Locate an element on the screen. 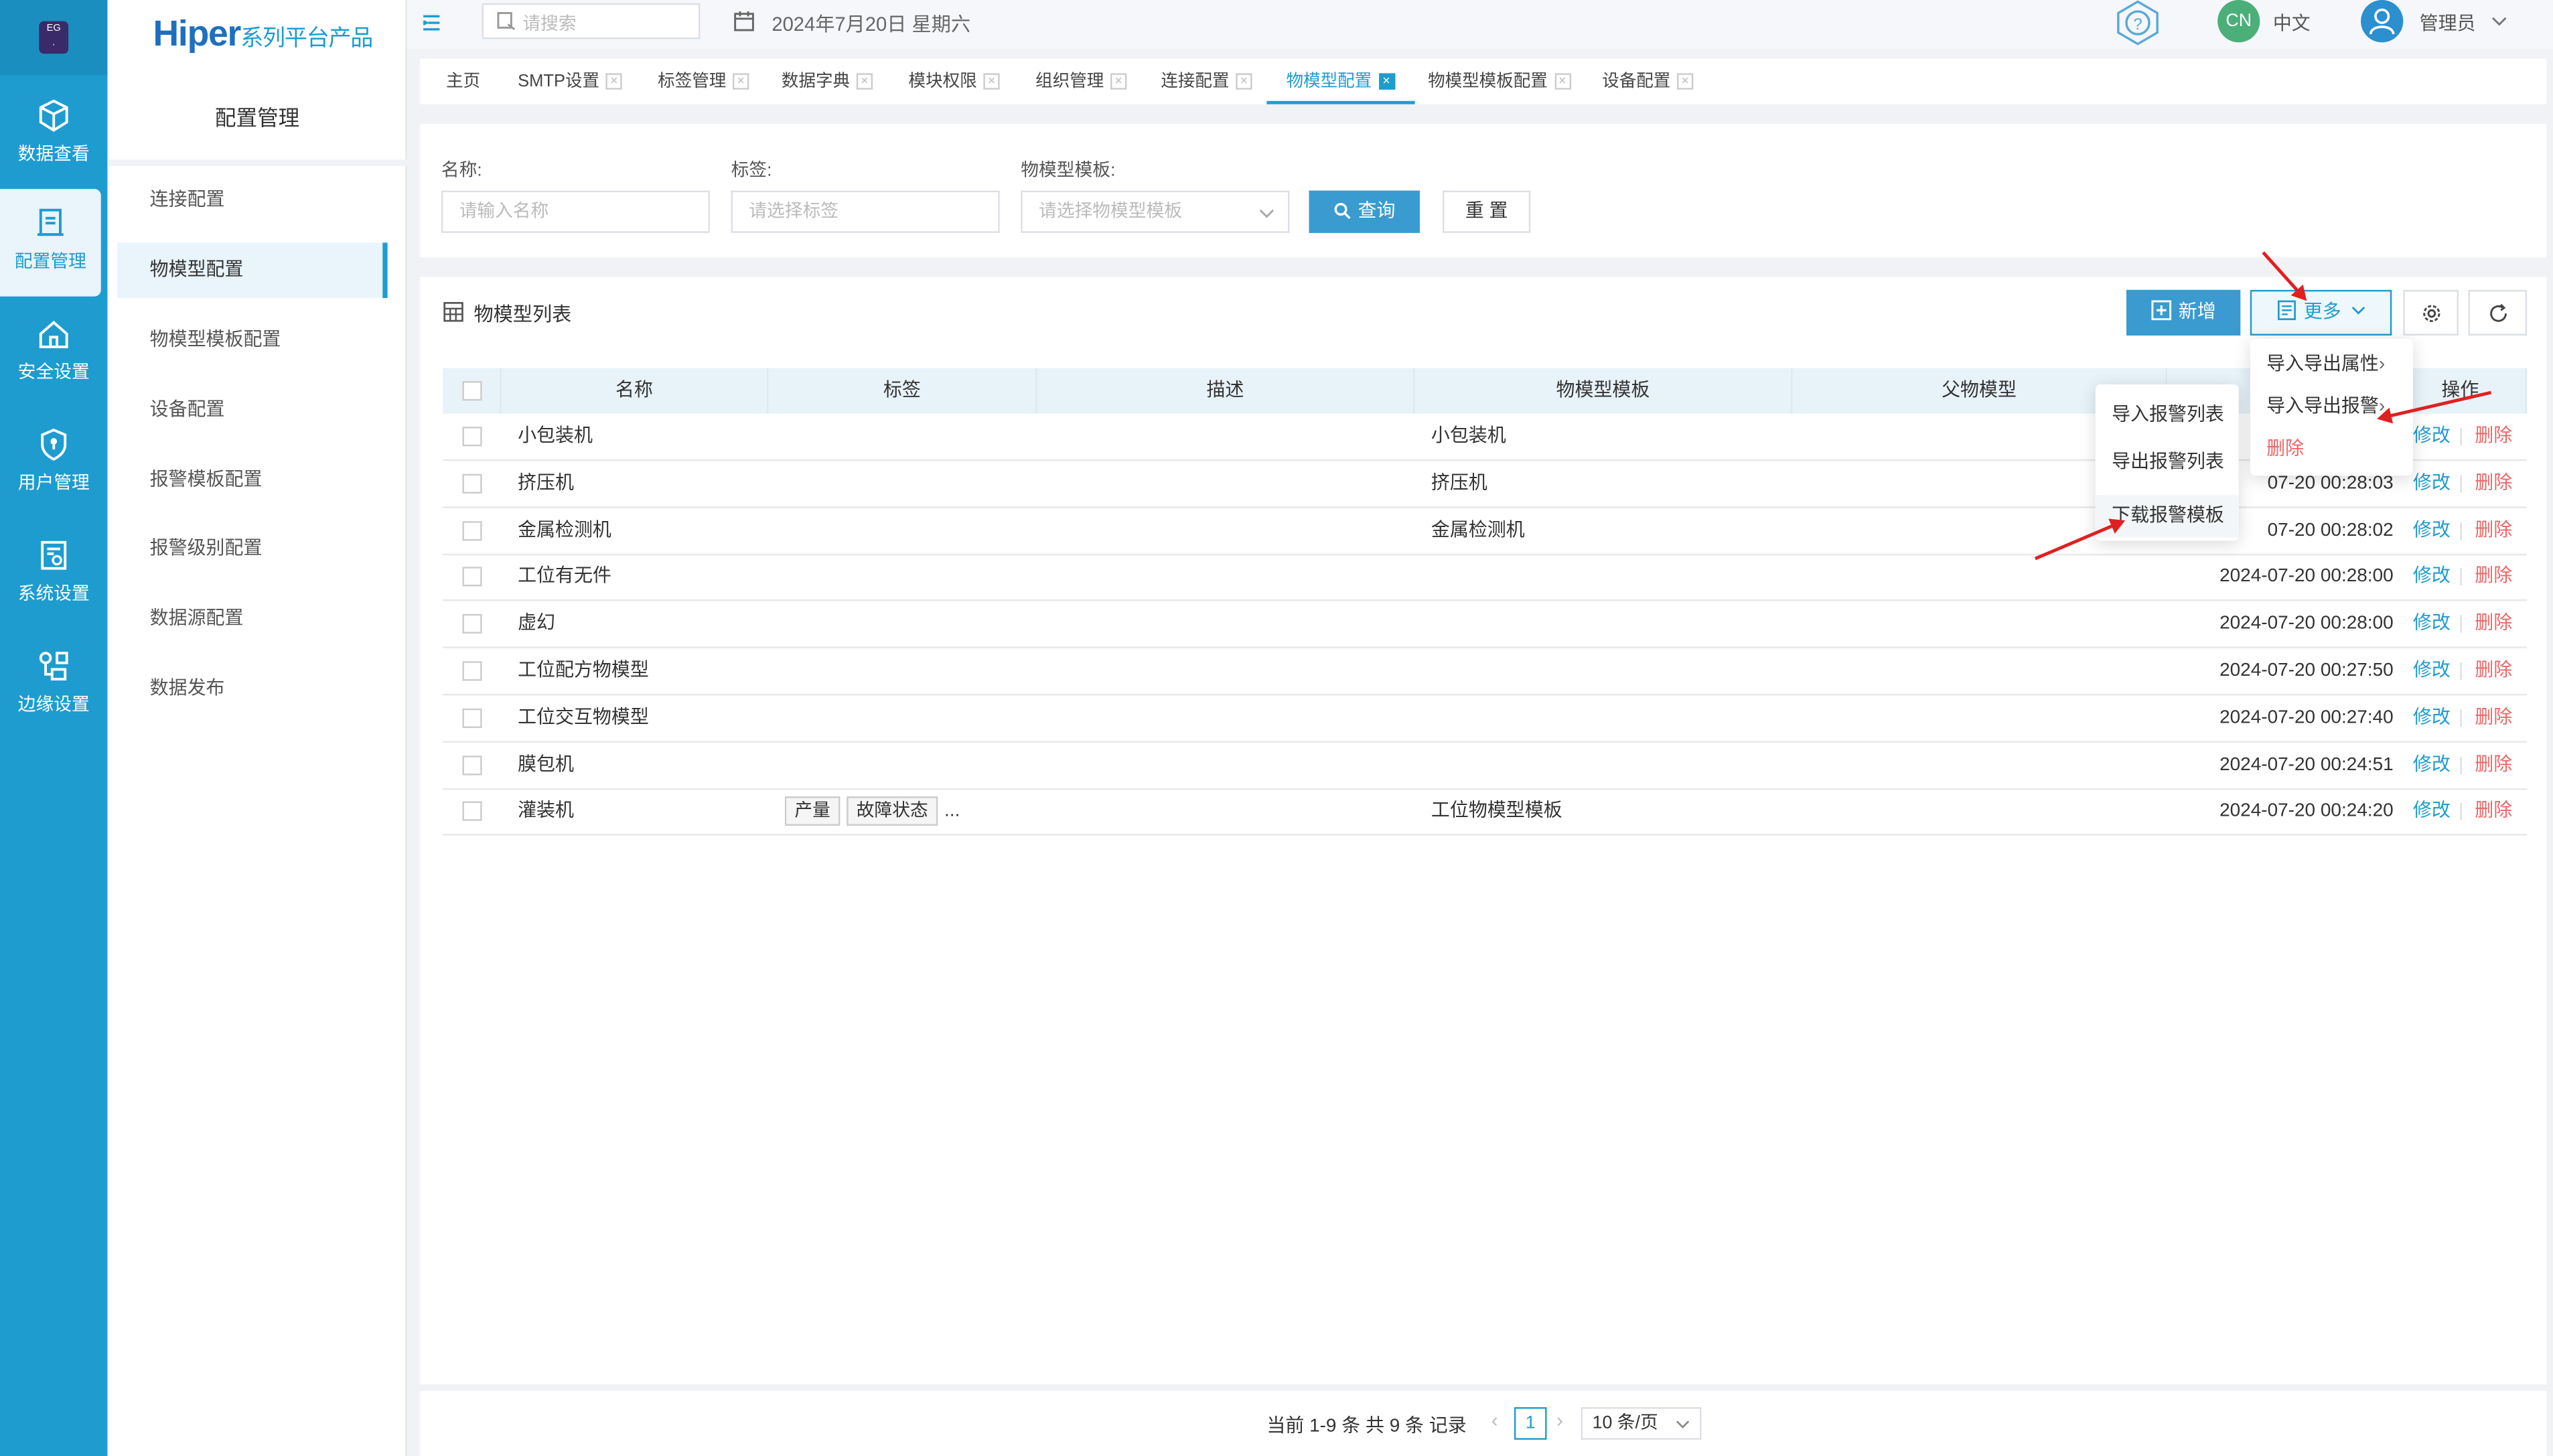 This screenshot has height=1456, width=2553. cell-name: 灌装机 is located at coordinates (546, 812).